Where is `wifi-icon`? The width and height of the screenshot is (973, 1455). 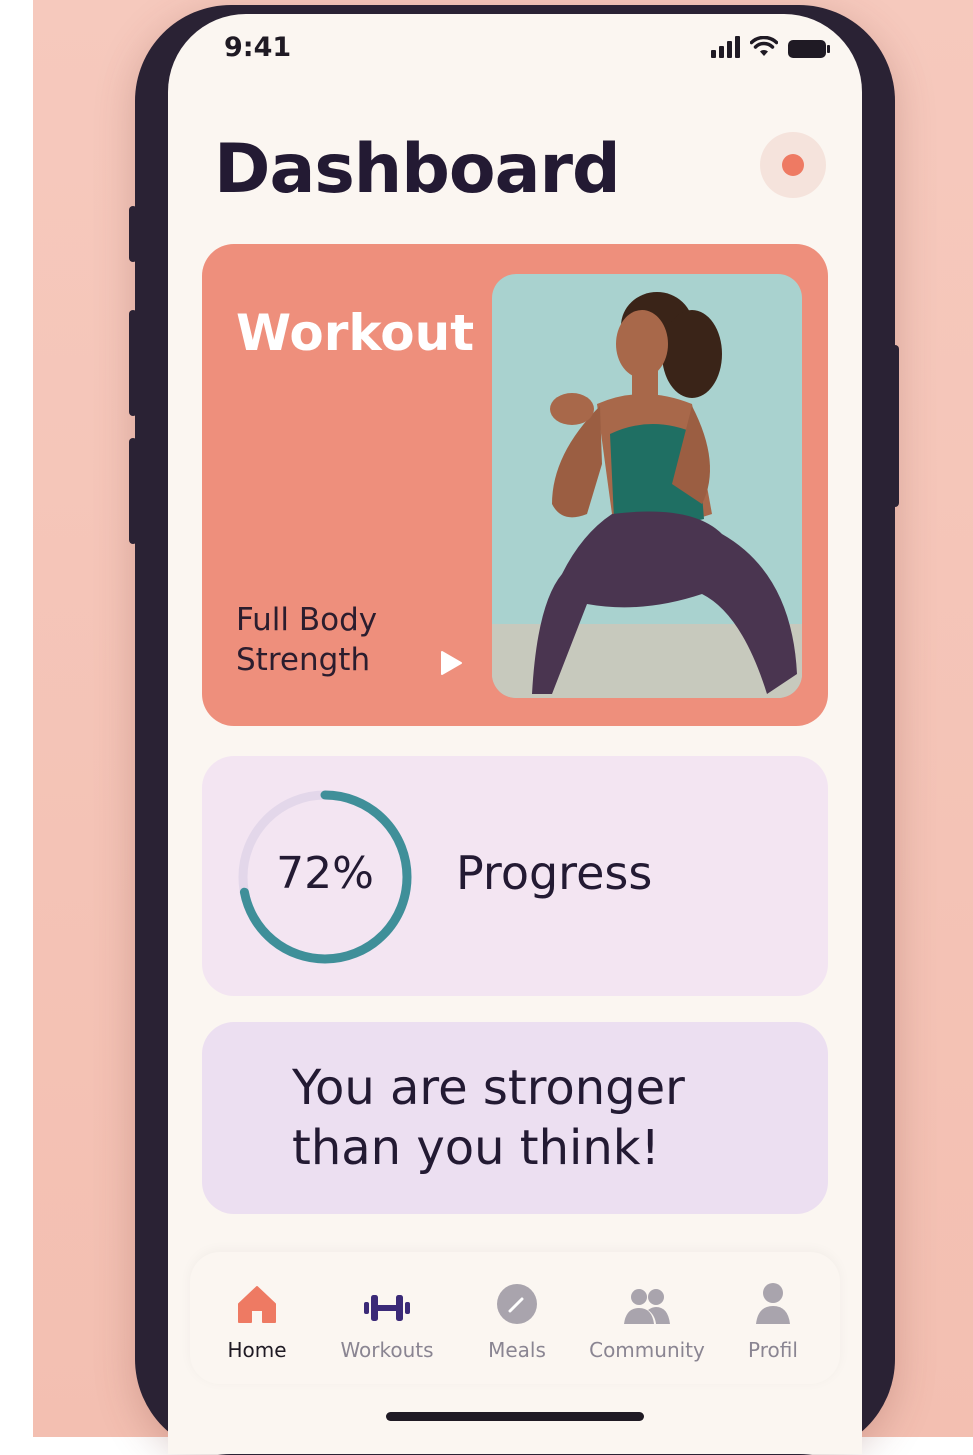 wifi-icon is located at coordinates (764, 46).